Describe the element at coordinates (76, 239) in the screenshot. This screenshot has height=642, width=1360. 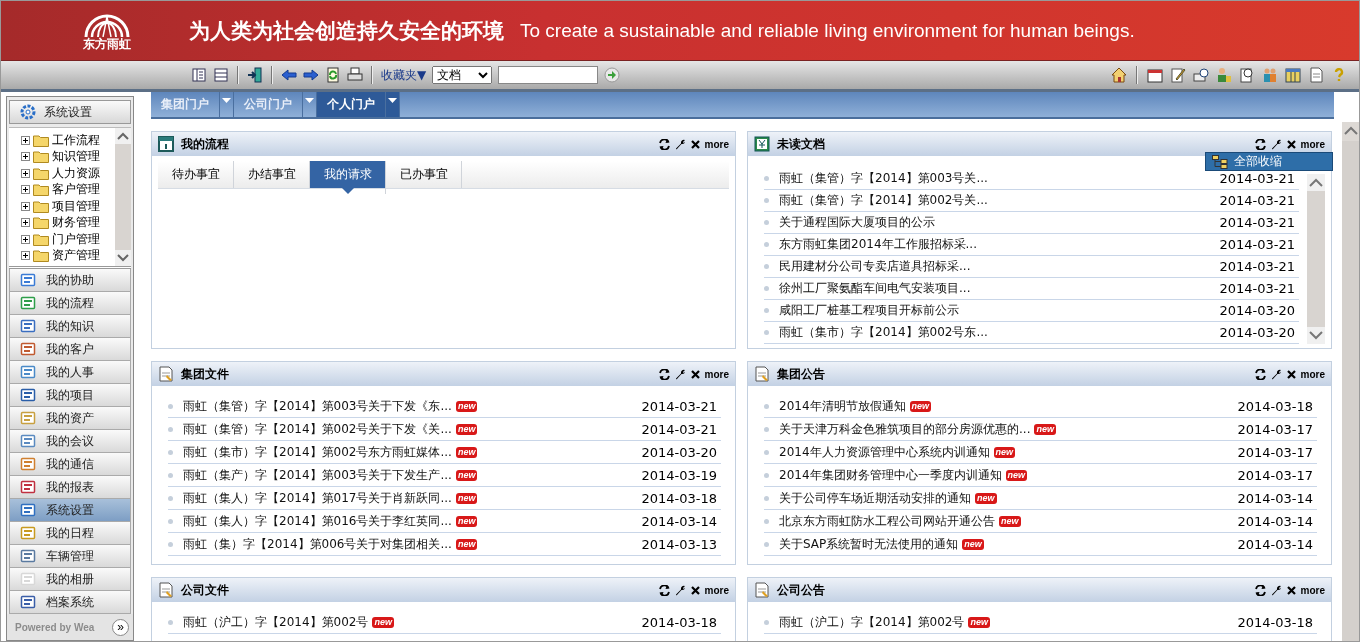
I see `tree-item: 门户管理` at that location.